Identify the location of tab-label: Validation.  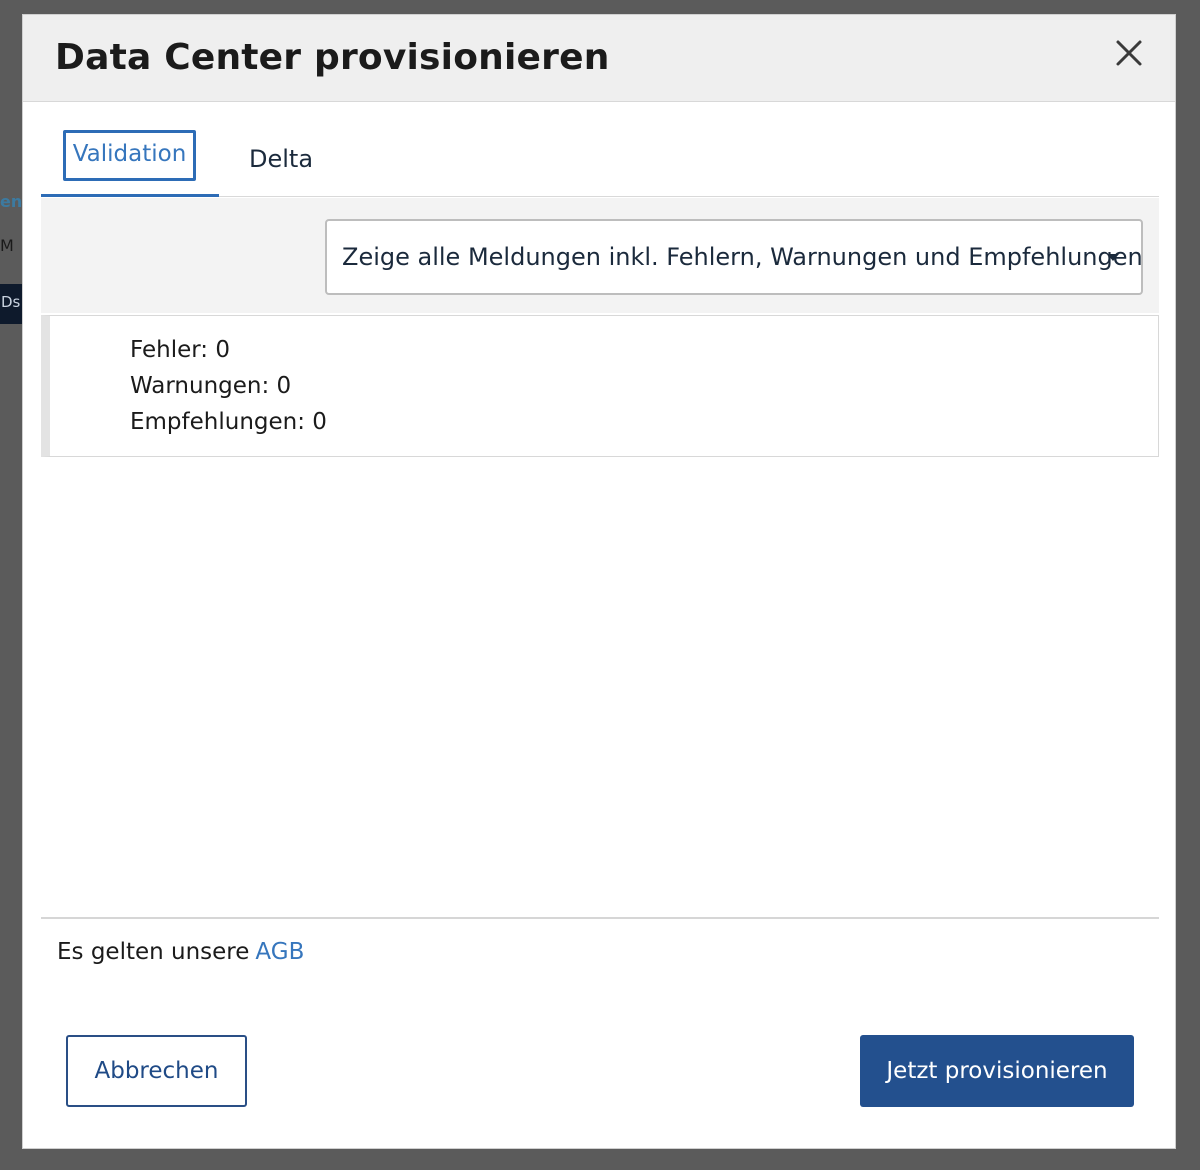
(129, 155).